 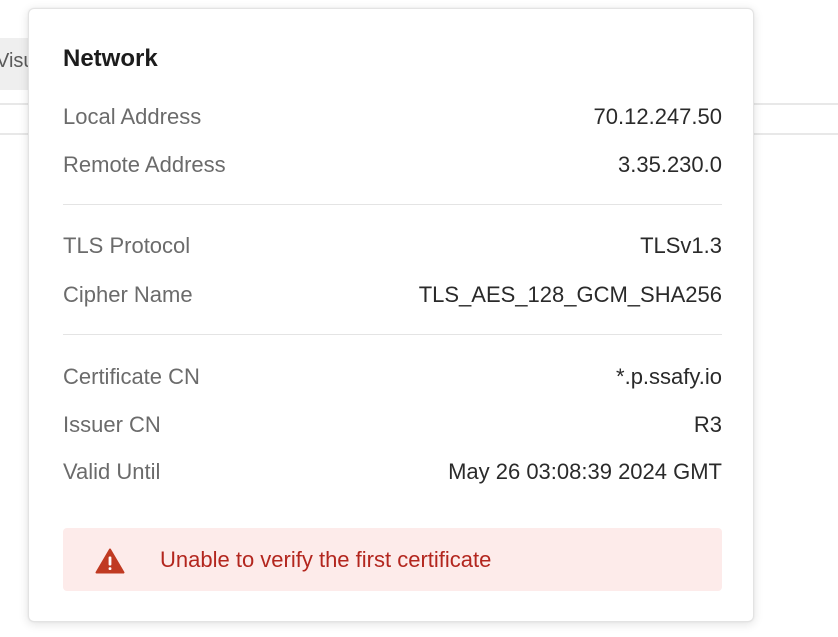 What do you see at coordinates (707, 424) in the screenshot?
I see `info-value: R3` at bounding box center [707, 424].